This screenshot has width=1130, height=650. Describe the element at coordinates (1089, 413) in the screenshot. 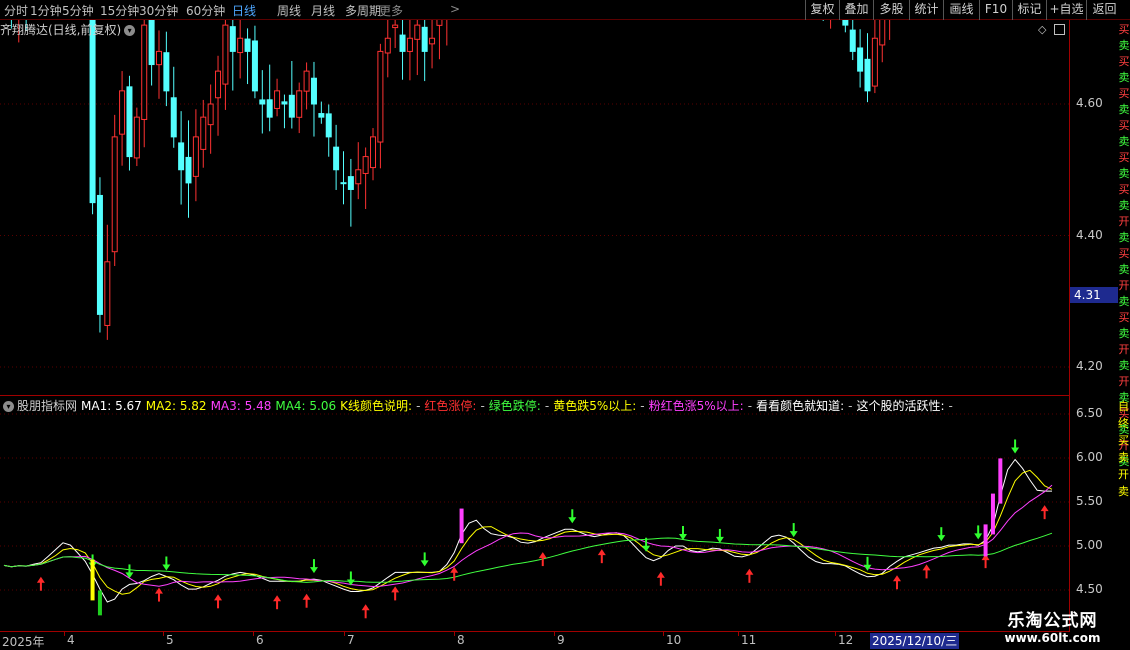

I see `indicator-price-label: 6.50` at that location.